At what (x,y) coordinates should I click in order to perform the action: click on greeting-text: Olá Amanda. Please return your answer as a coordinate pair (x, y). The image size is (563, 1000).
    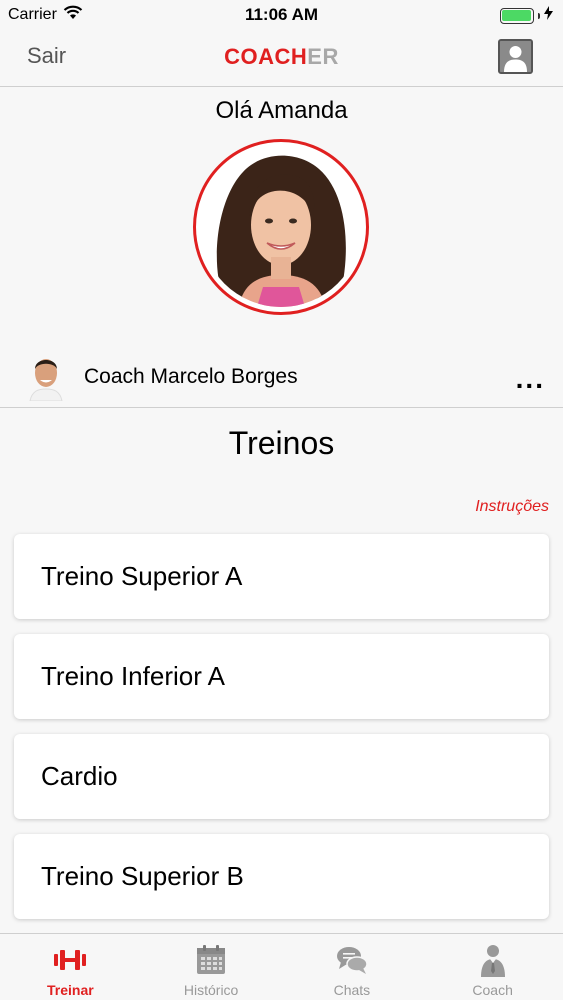
    Looking at the image, I should click on (281, 110).